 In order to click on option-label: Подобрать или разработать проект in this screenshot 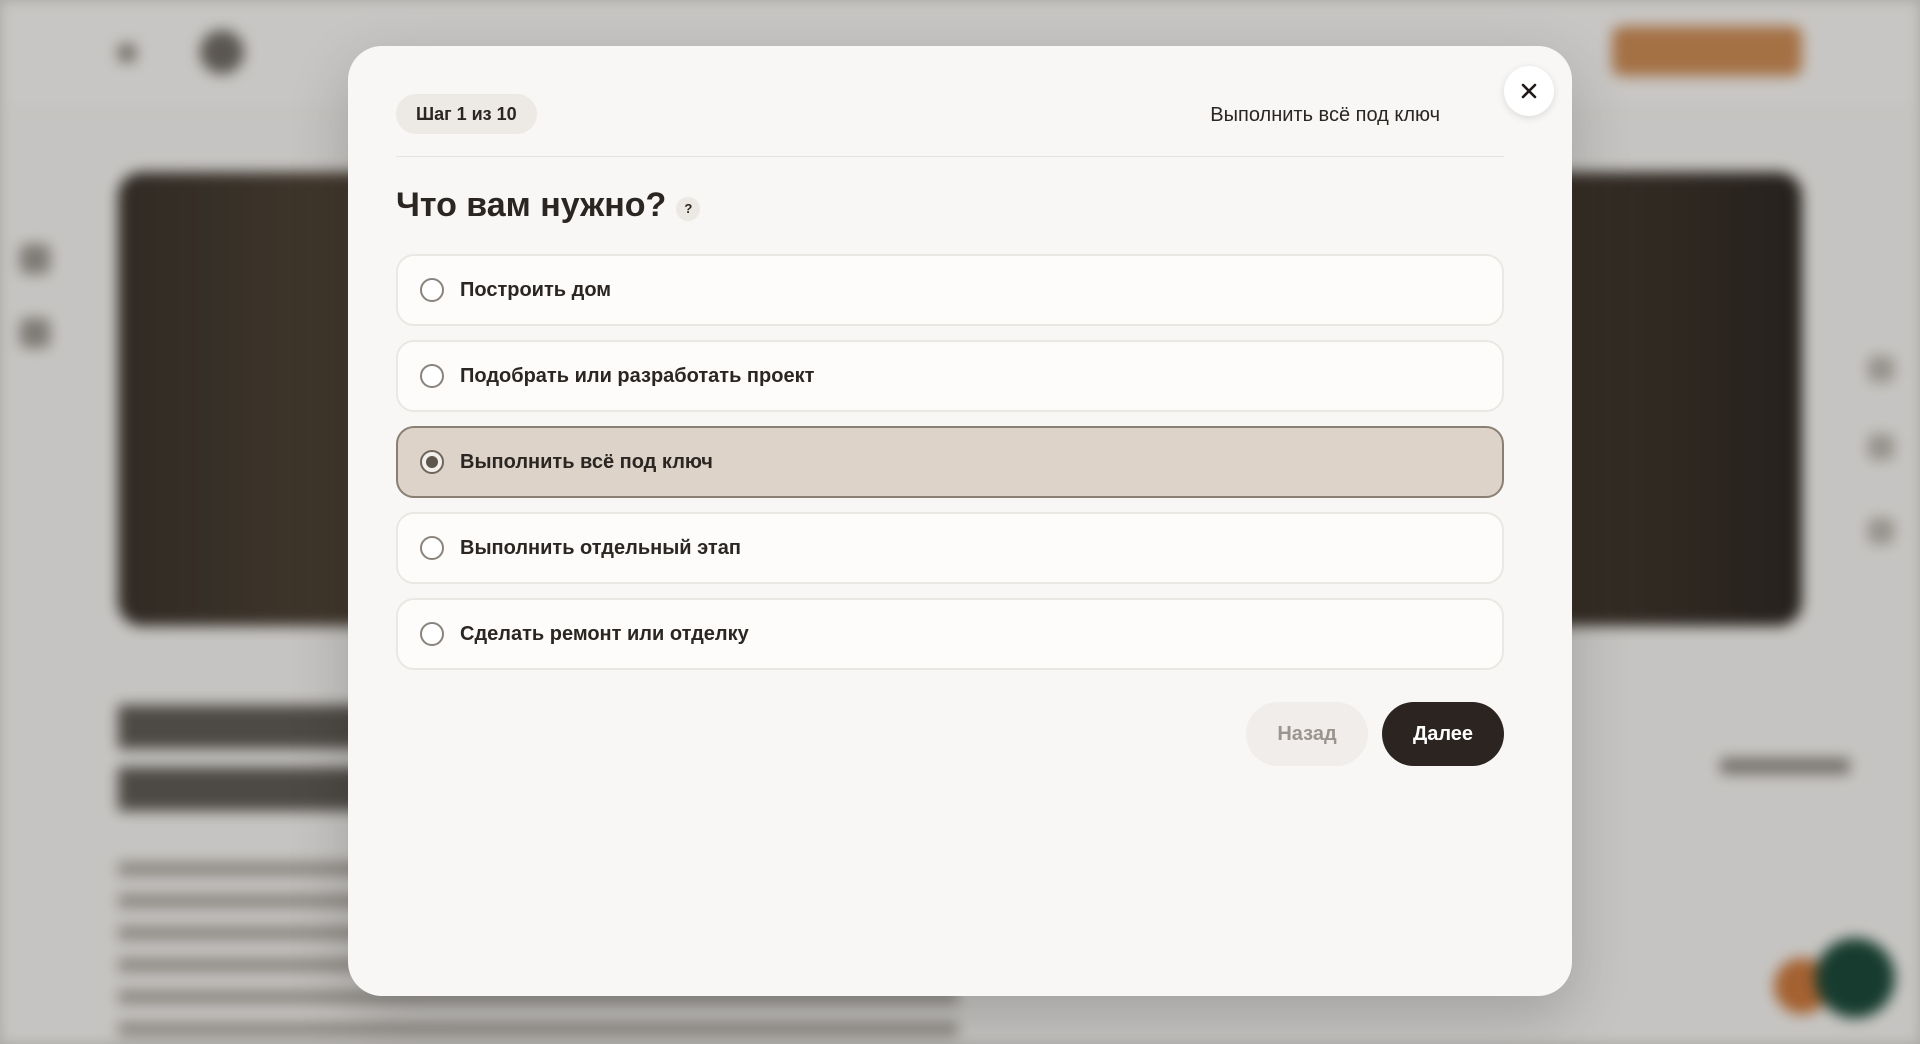, I will do `click(637, 375)`.